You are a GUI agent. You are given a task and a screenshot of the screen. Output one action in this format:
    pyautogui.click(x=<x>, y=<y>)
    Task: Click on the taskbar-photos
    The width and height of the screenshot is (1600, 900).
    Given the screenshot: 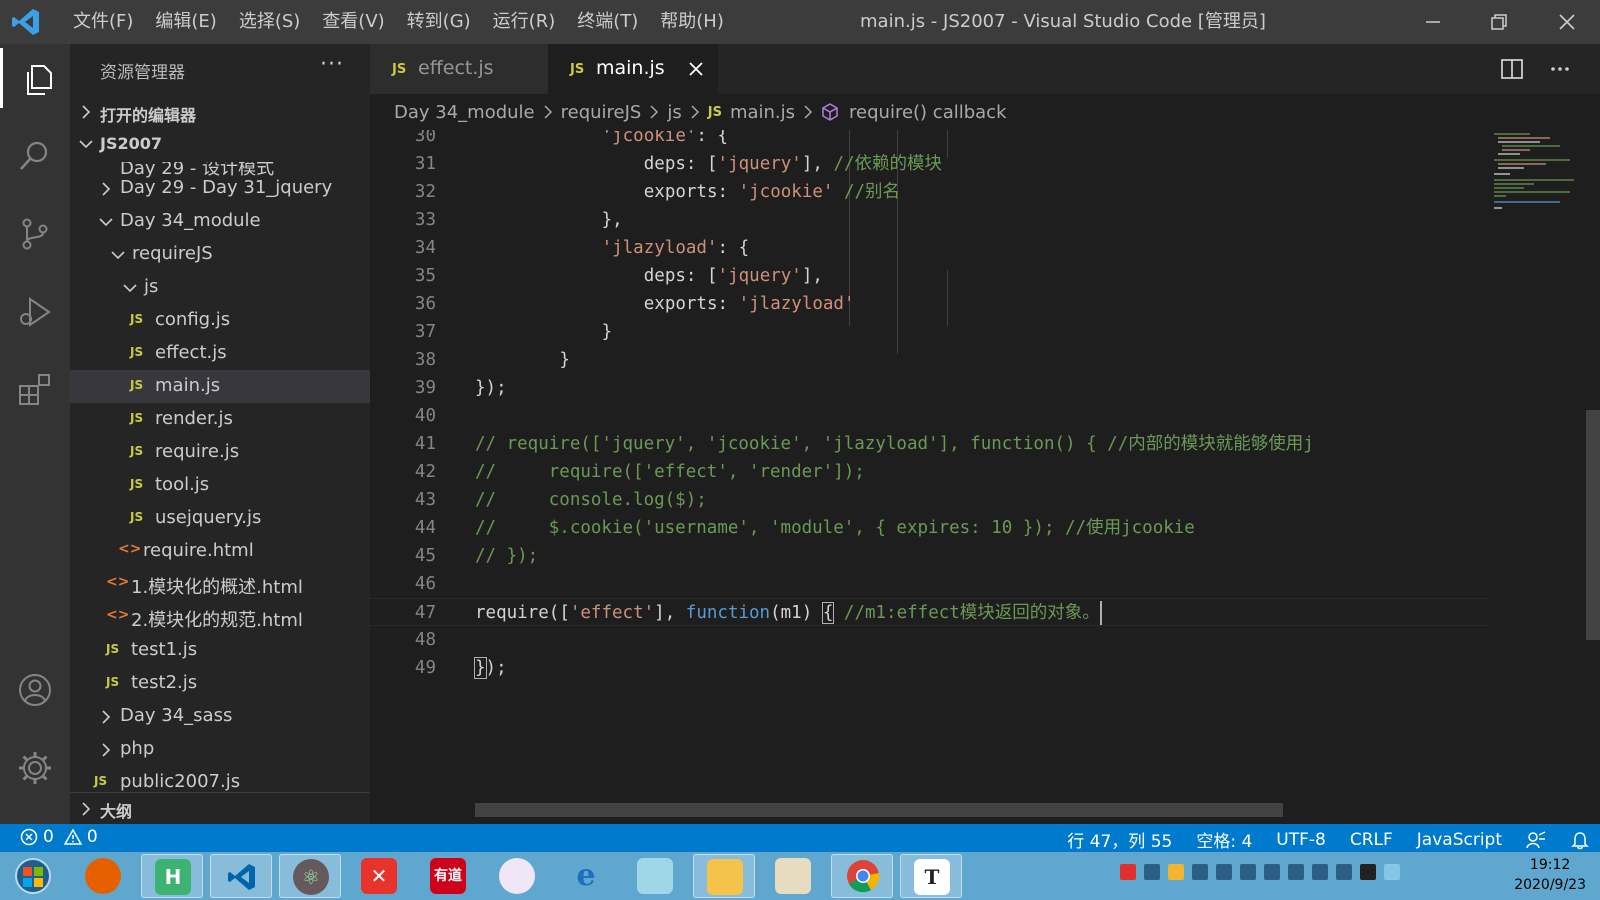 What is the action you would take?
    pyautogui.click(x=517, y=876)
    